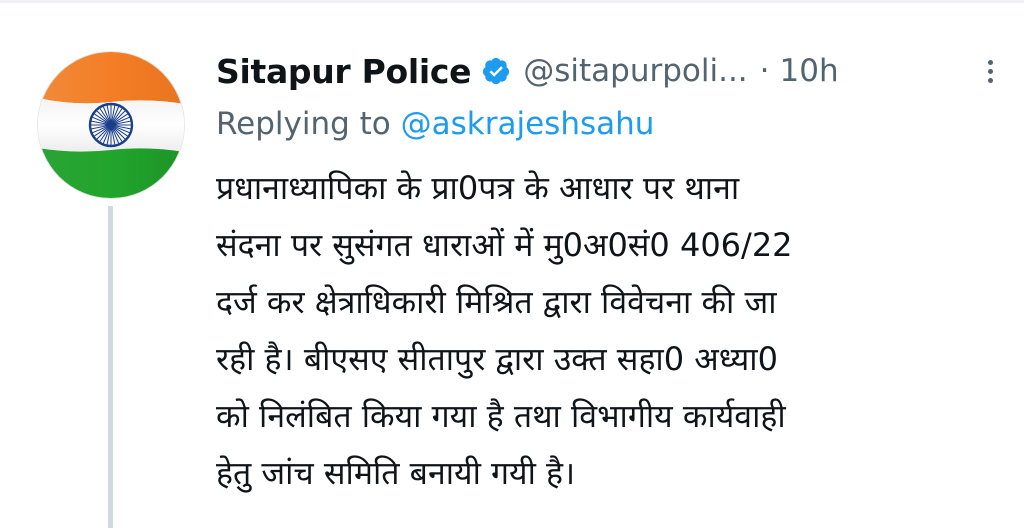  I want to click on indian-flag-avatar-icon, so click(111, 125).